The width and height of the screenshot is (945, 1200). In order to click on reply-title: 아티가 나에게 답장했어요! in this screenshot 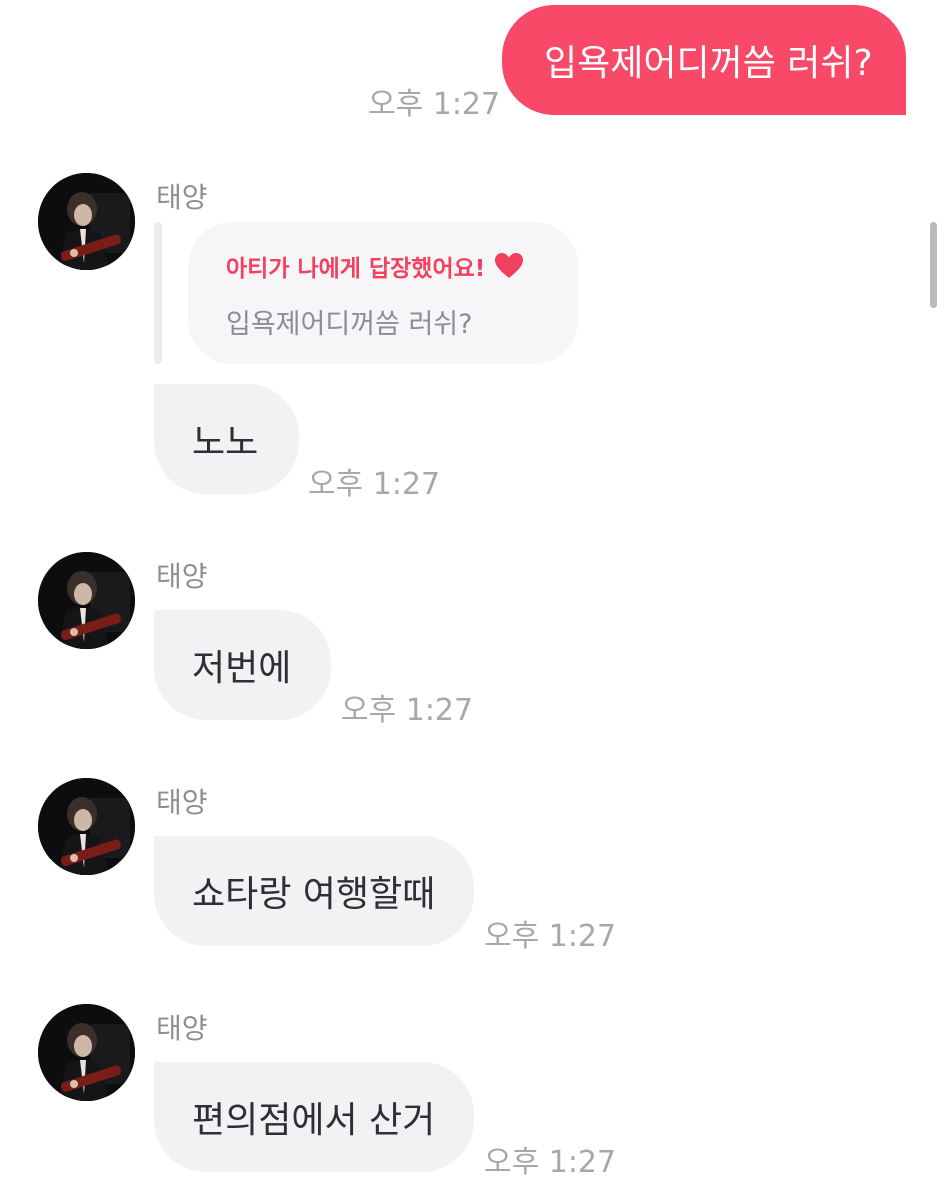, I will do `click(375, 266)`.